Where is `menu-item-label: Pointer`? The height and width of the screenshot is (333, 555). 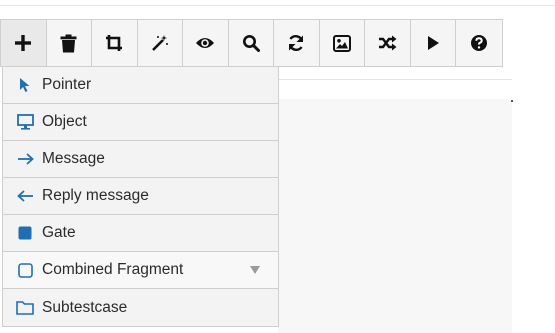 menu-item-label: Pointer is located at coordinates (67, 84).